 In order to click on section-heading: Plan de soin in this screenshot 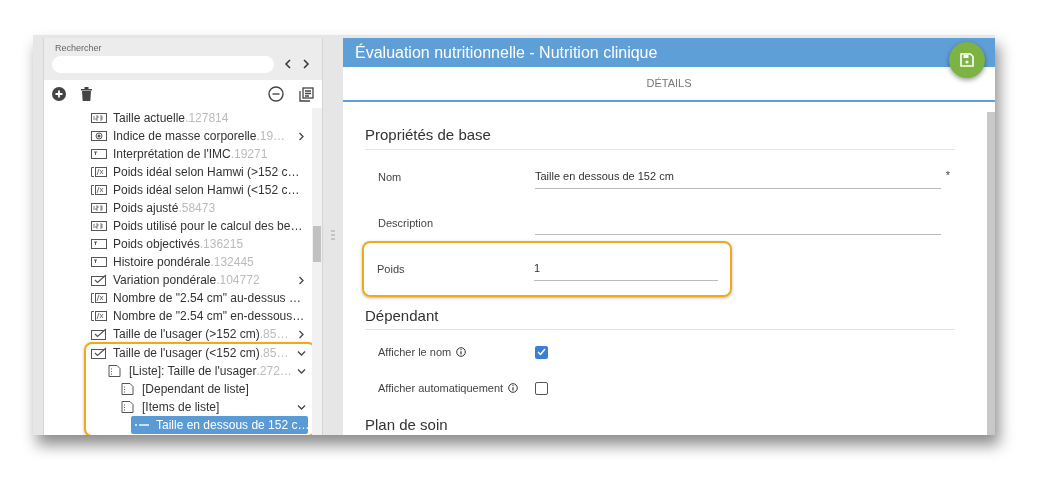, I will do `click(660, 424)`.